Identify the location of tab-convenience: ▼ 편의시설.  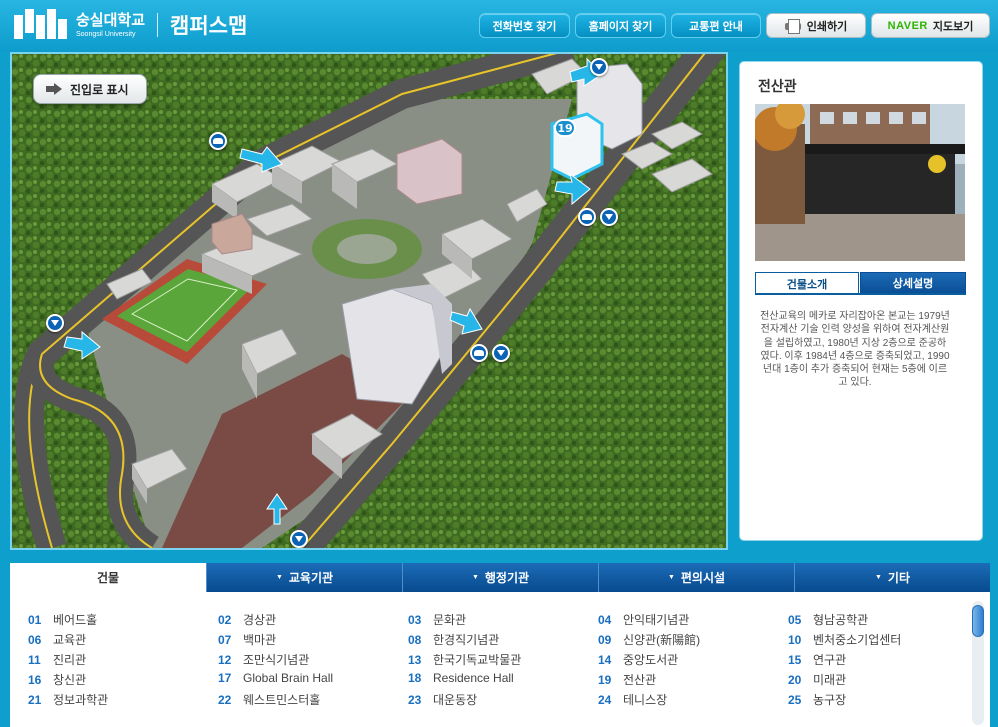
(696, 577).